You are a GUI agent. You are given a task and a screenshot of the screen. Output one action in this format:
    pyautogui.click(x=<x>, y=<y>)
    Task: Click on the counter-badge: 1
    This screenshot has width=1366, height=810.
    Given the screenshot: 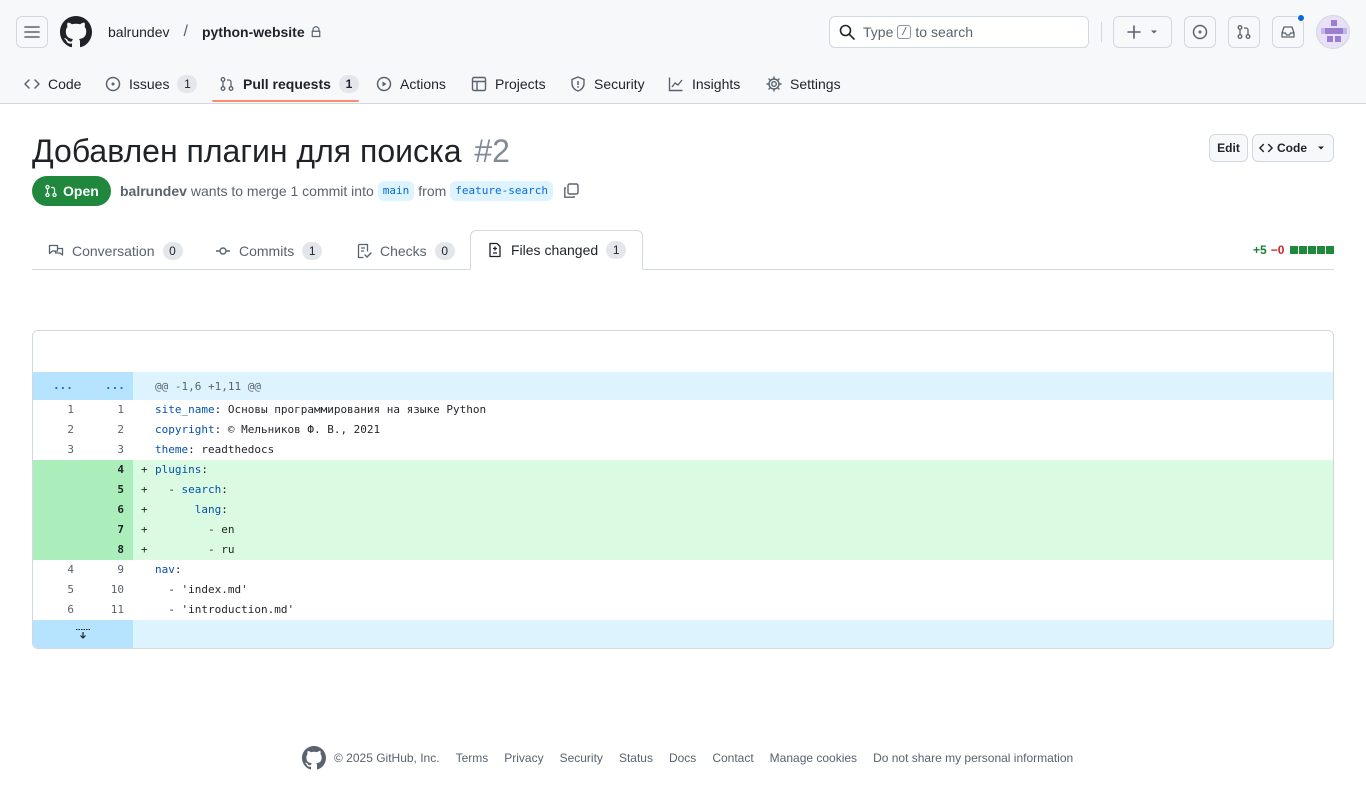 What is the action you would take?
    pyautogui.click(x=348, y=84)
    